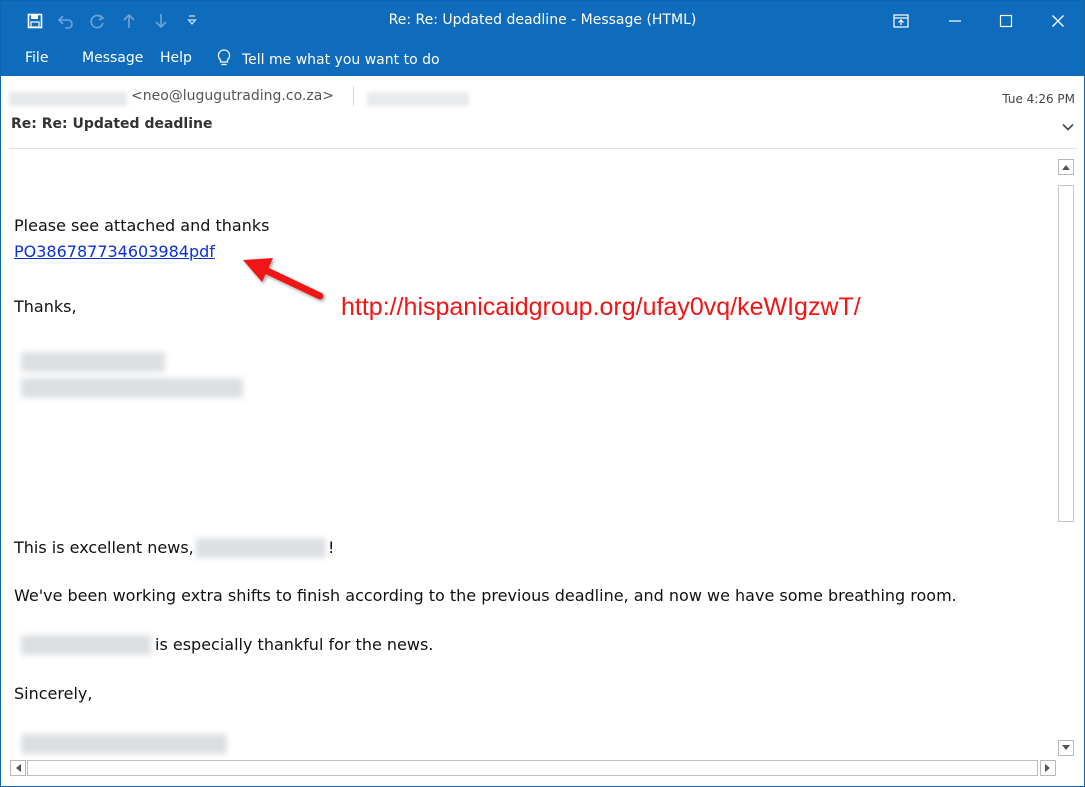  I want to click on signature-title-redacted, so click(132, 388).